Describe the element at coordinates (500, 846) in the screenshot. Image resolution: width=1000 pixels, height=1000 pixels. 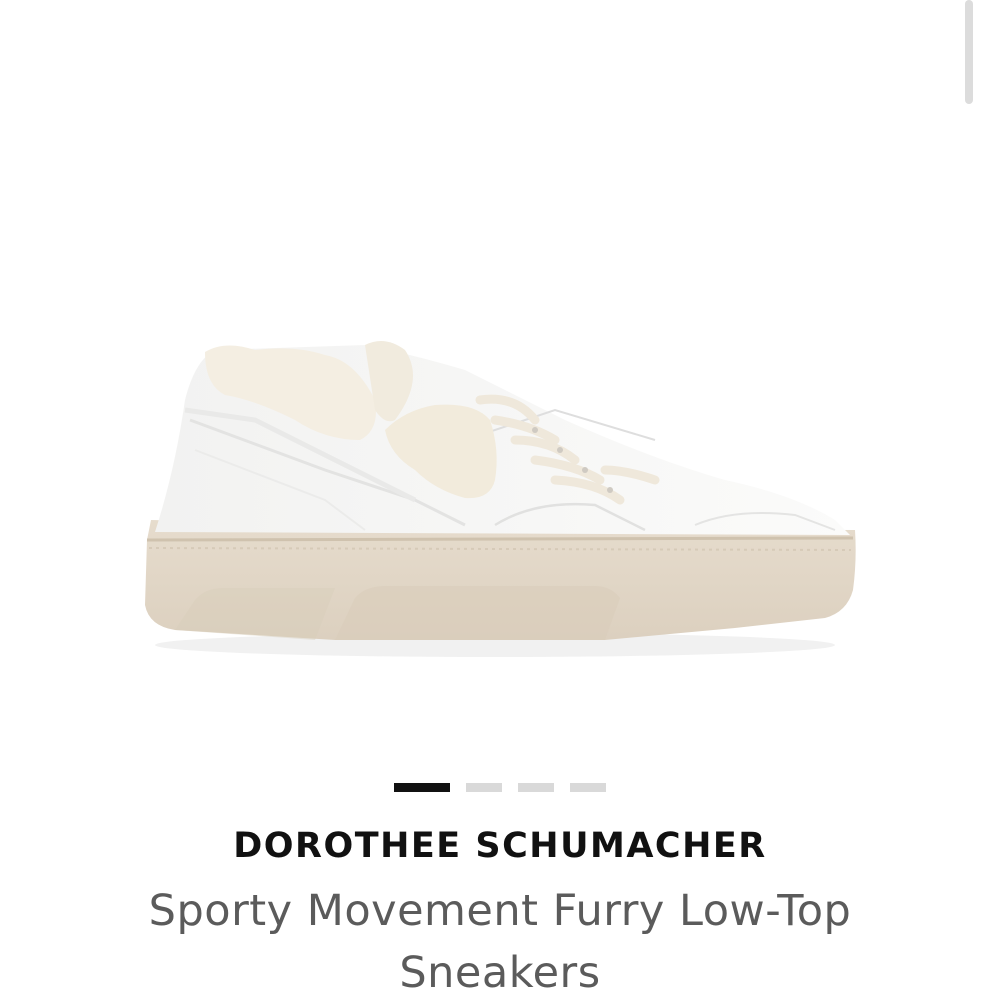
I see `brand-name: DOROTHEE SCHUMACHER` at that location.